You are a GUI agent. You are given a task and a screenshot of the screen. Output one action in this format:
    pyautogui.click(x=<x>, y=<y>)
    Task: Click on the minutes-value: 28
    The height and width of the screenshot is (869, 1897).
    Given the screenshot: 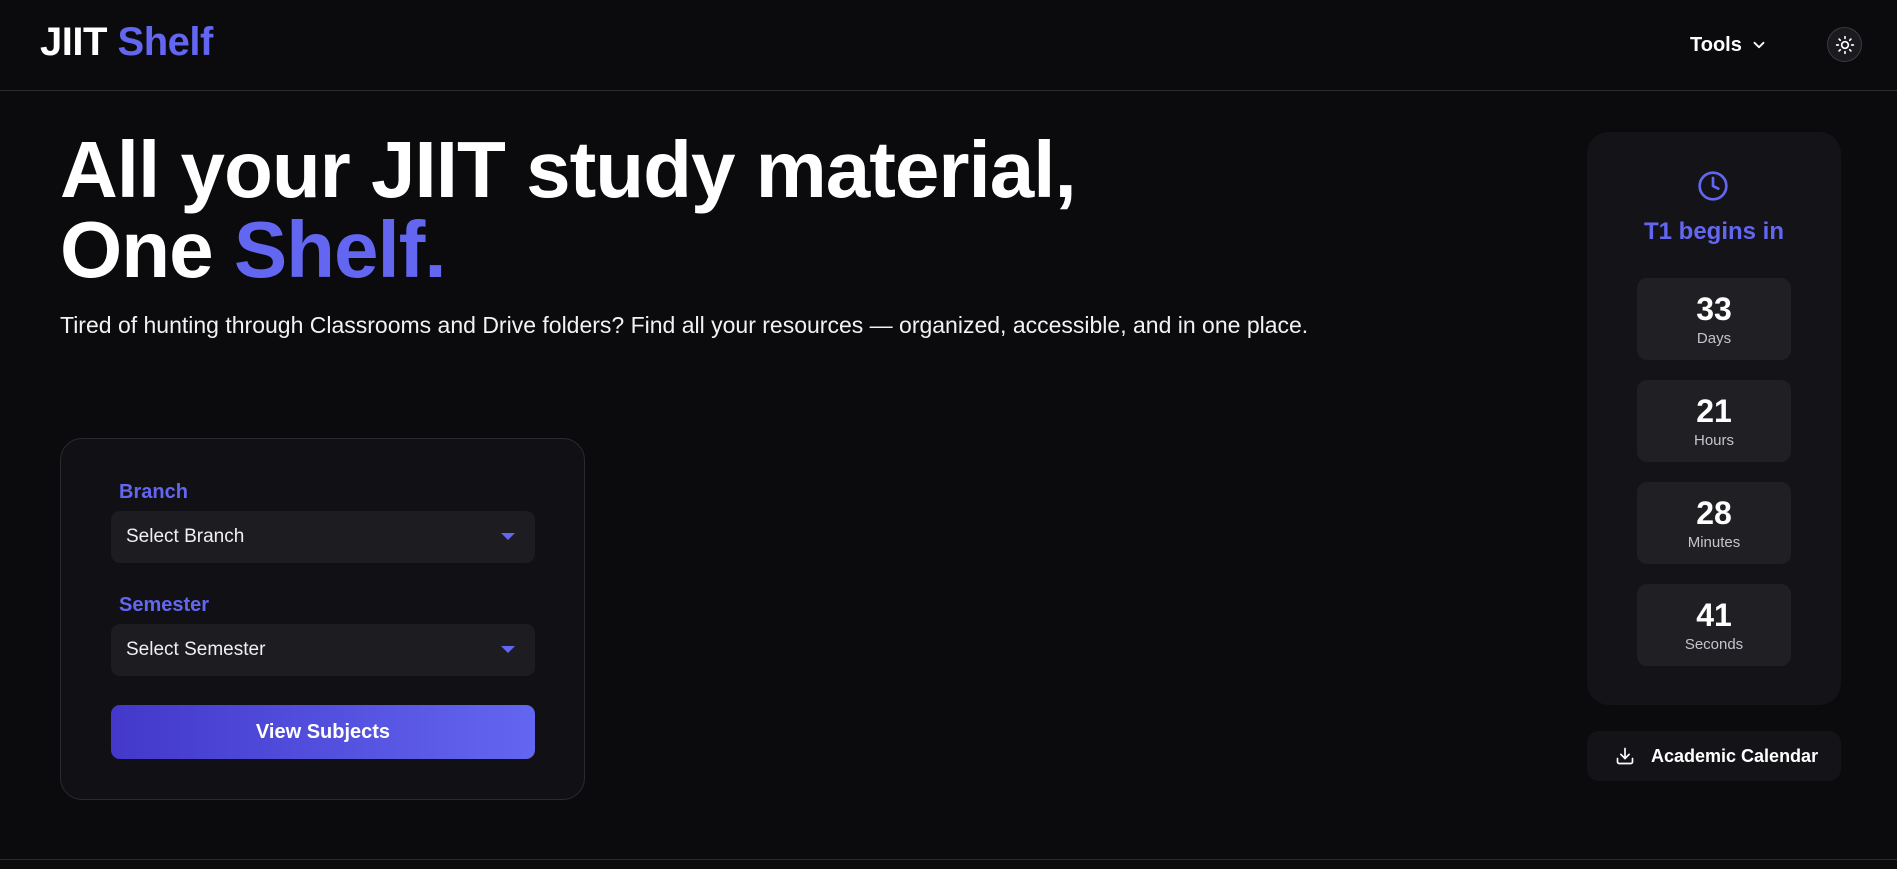 What is the action you would take?
    pyautogui.click(x=1714, y=513)
    